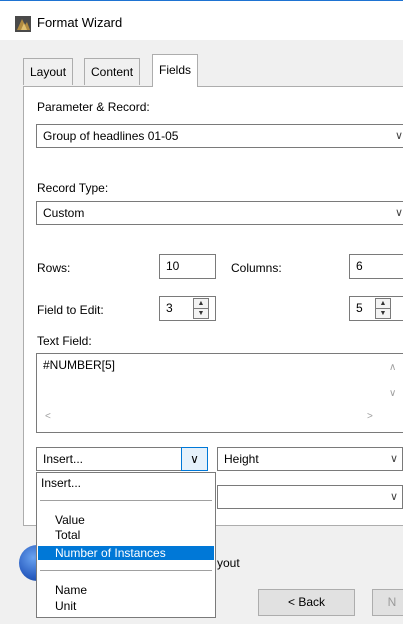  I want to click on rows-input: 10, so click(187, 266).